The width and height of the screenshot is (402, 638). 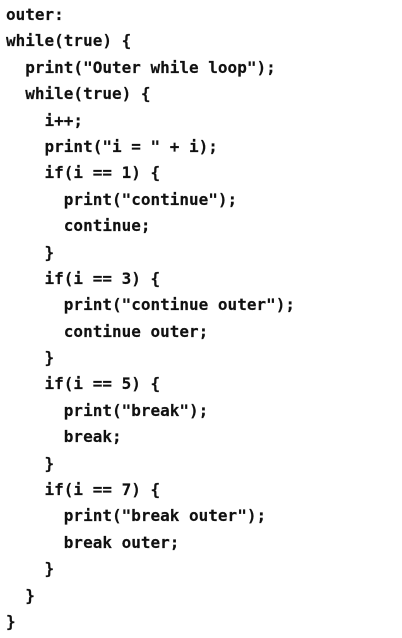 What do you see at coordinates (150, 305) in the screenshot?
I see `code-line: print("continue outer");` at bounding box center [150, 305].